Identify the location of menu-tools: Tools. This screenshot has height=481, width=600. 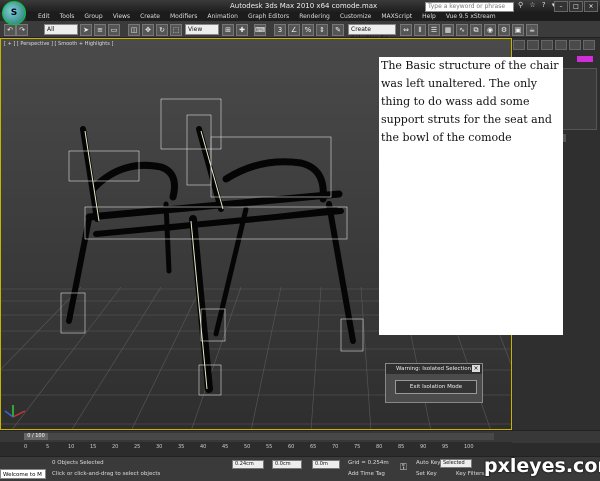
(67, 16).